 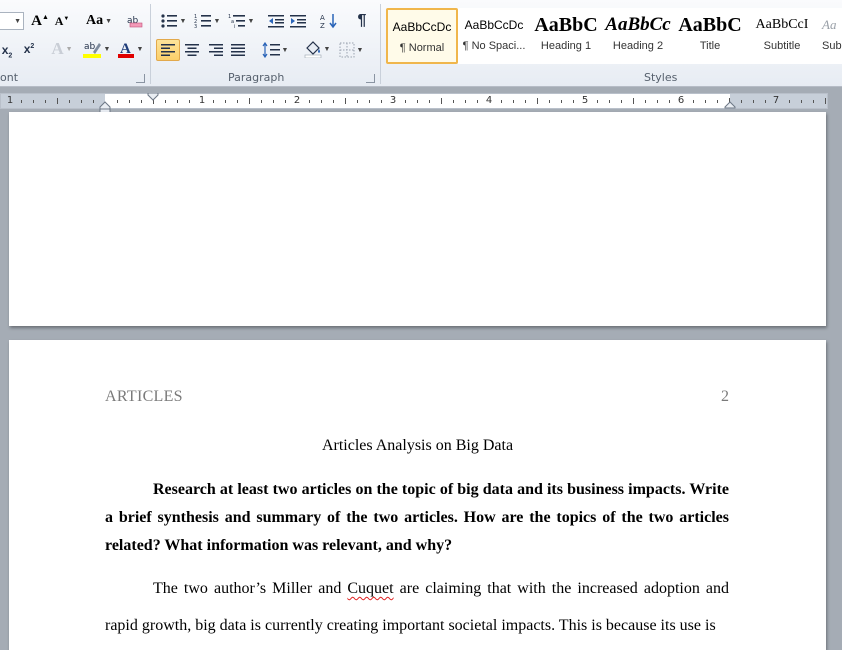 What do you see at coordinates (153, 97) in the screenshot?
I see `first-line-indent-marker` at bounding box center [153, 97].